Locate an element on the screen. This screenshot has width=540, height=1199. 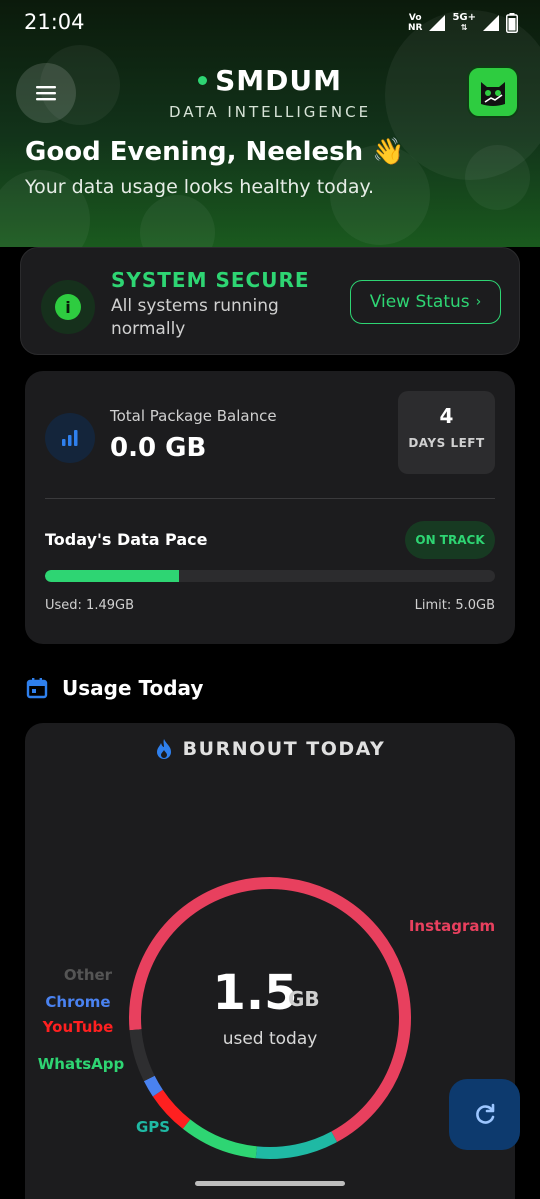
status-time: 21:04 is located at coordinates (54, 22).